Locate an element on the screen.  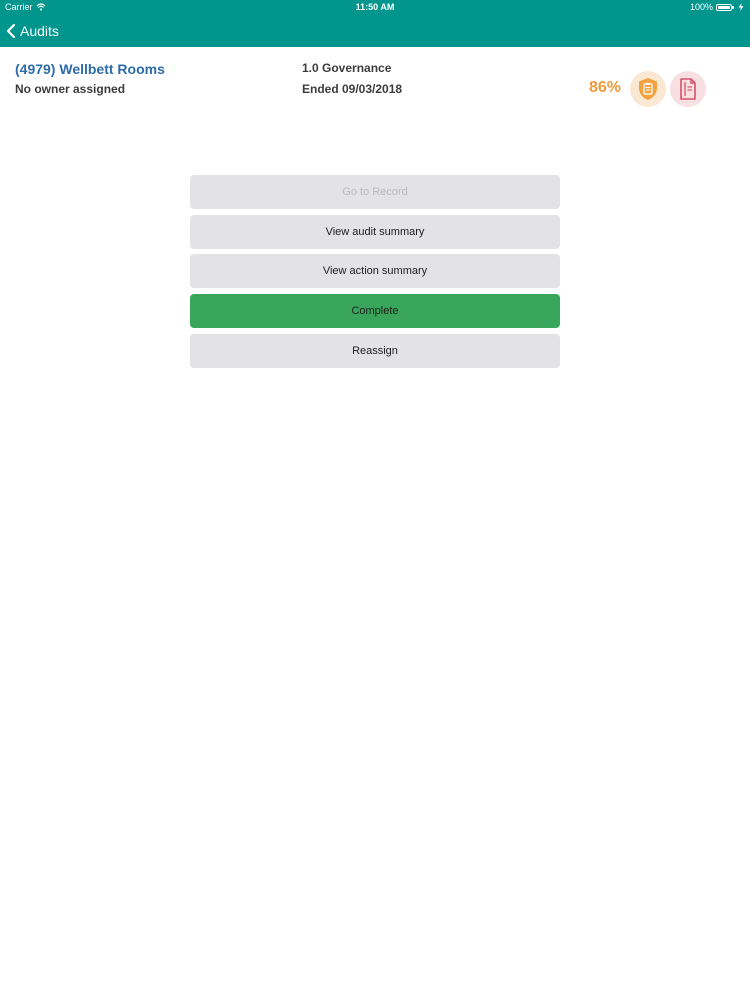
audit-title: (4979) Wellbett Rooms is located at coordinates (90, 69).